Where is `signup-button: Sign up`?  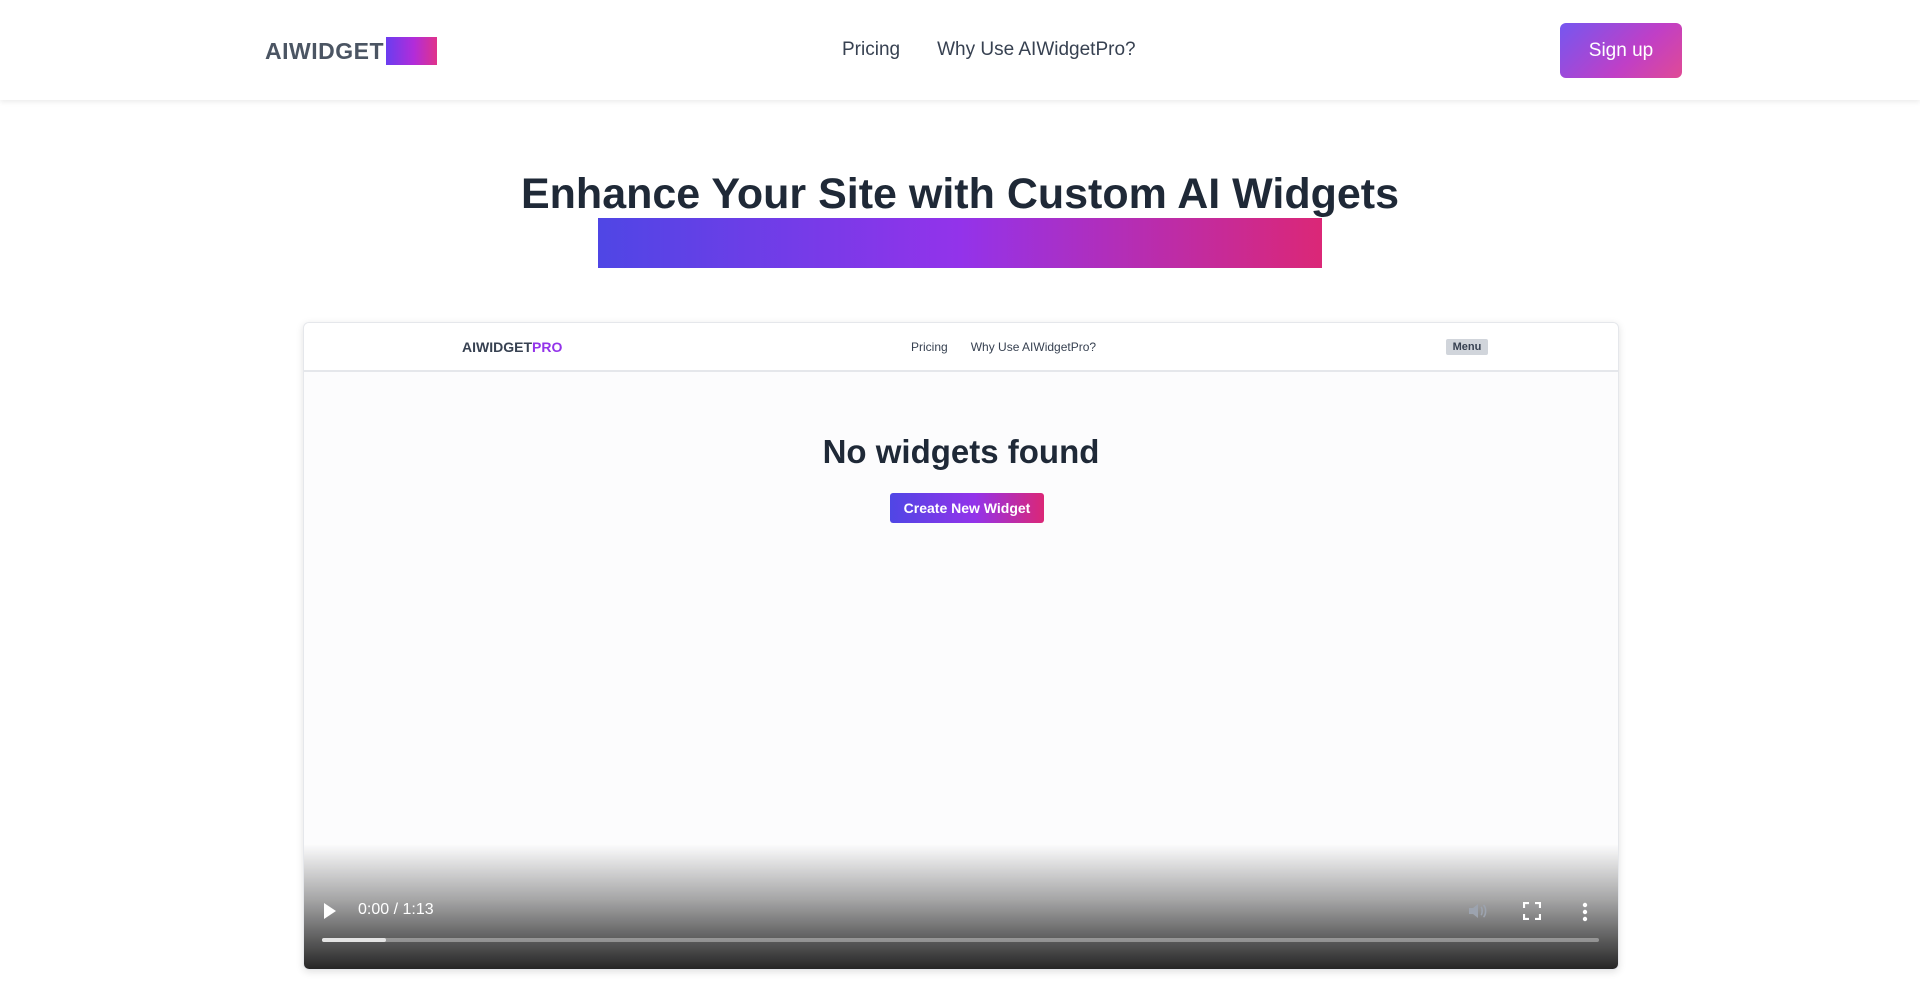 signup-button: Sign up is located at coordinates (1621, 50).